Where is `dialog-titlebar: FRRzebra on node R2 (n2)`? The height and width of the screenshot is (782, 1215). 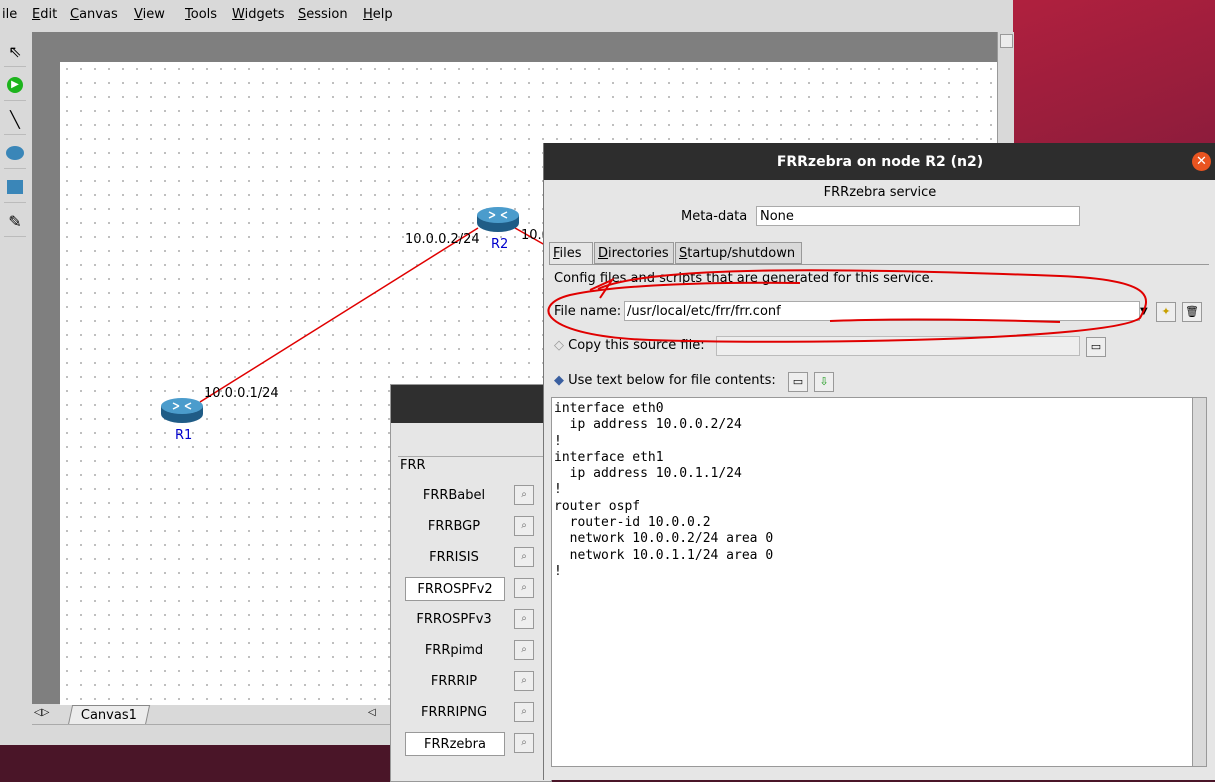
dialog-titlebar: FRRzebra on node R2 (n2) is located at coordinates (879, 161).